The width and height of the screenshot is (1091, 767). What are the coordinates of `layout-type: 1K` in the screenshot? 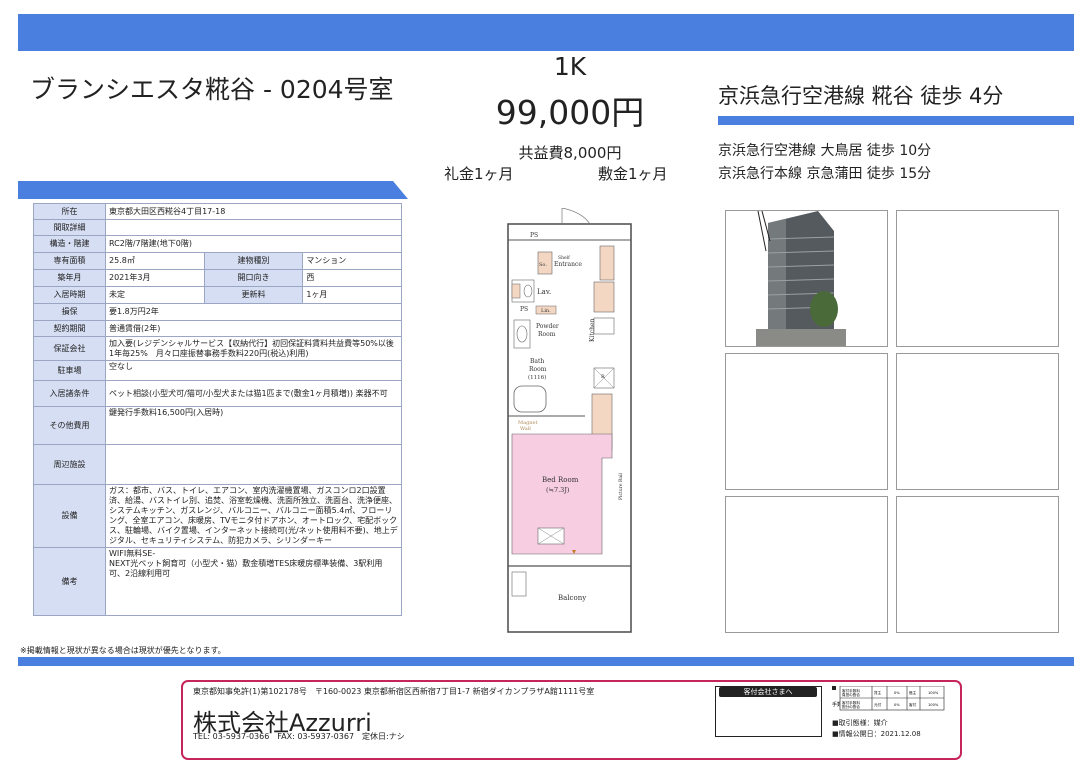 It's located at (570, 66).